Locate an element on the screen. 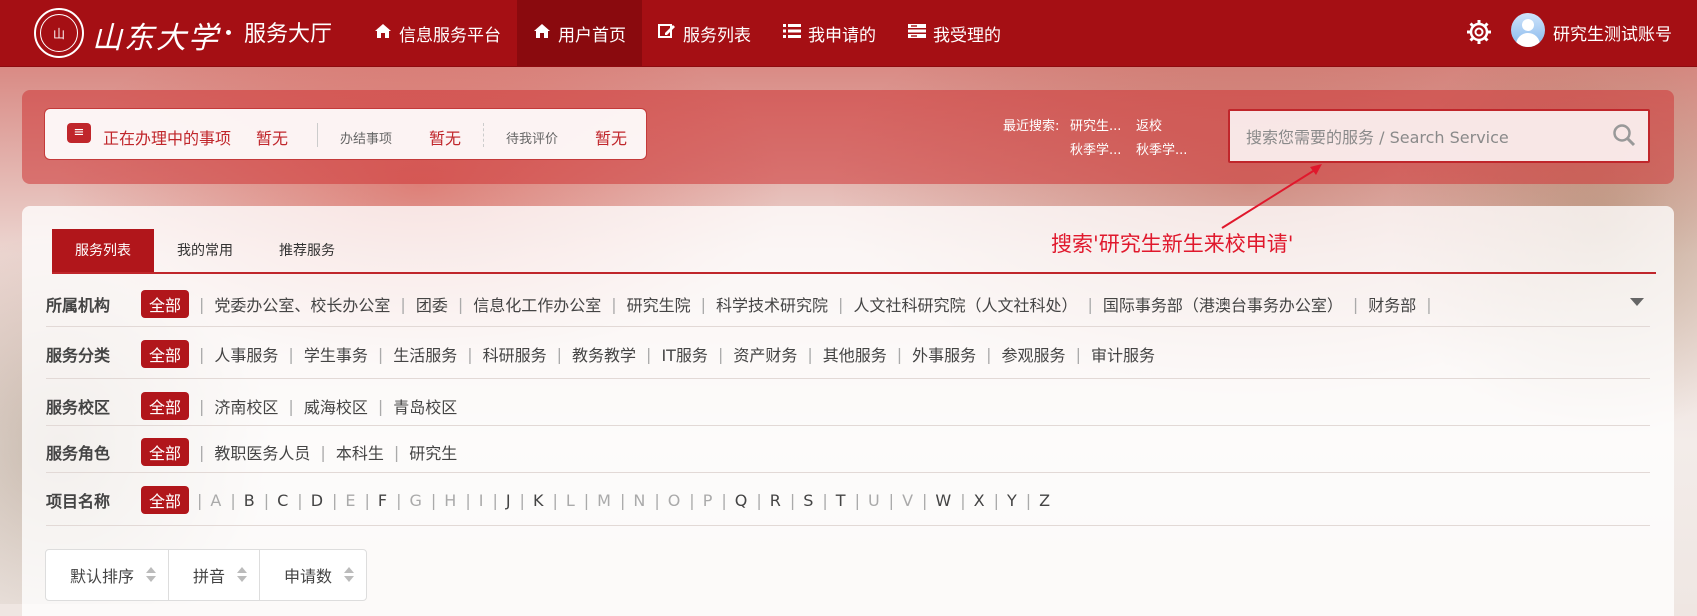 The height and width of the screenshot is (616, 1697). filter-option: 本科生 is located at coordinates (360, 452).